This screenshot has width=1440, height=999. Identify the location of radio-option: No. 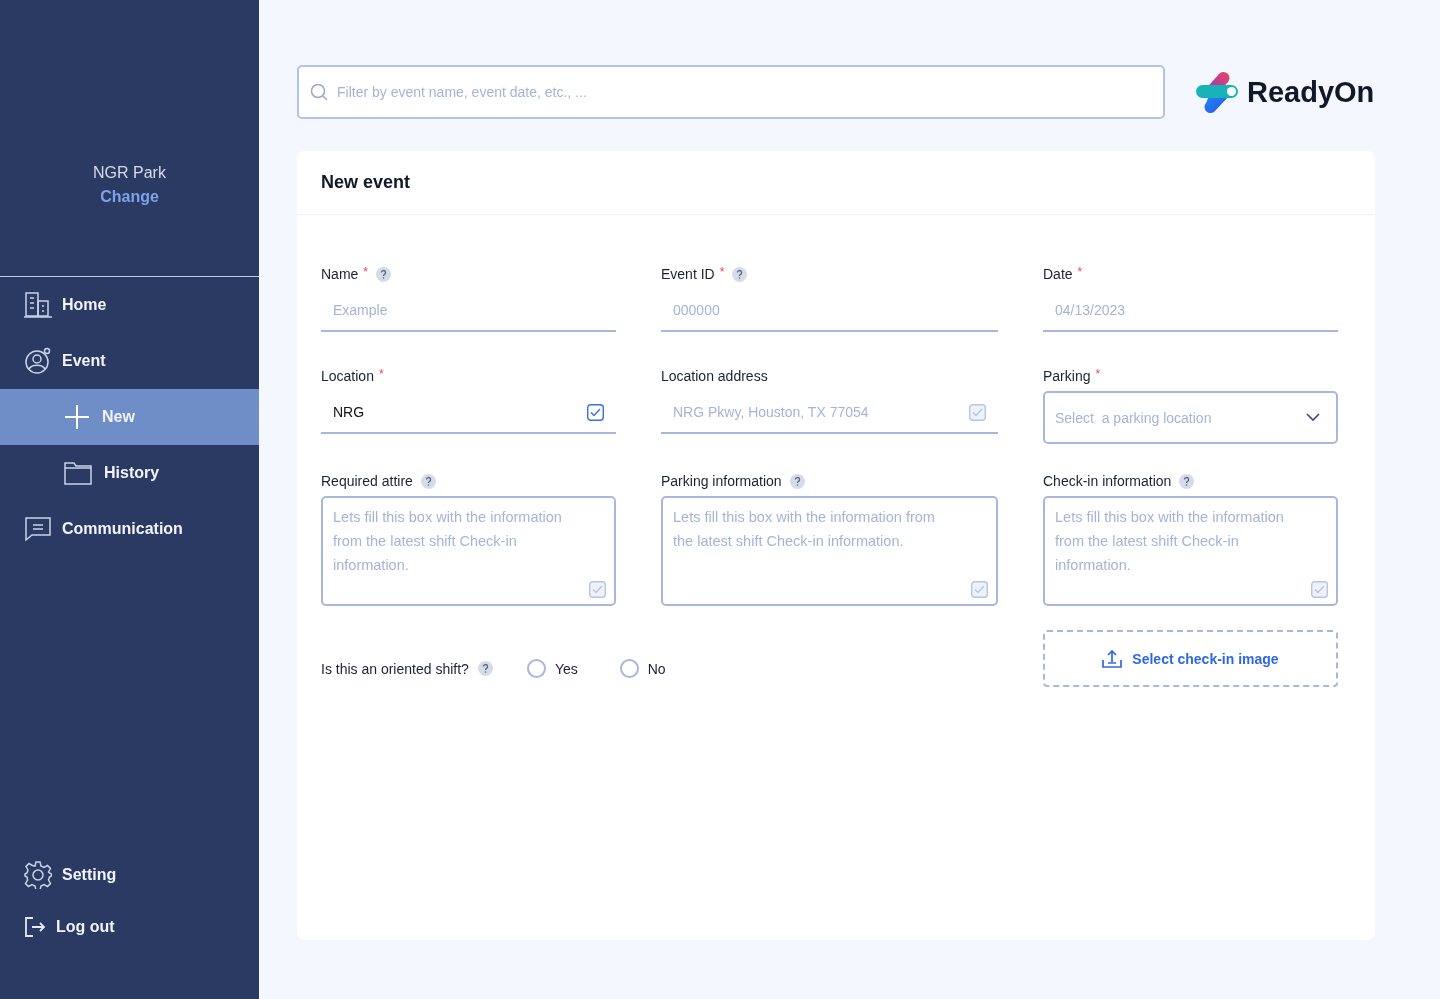
(642, 668).